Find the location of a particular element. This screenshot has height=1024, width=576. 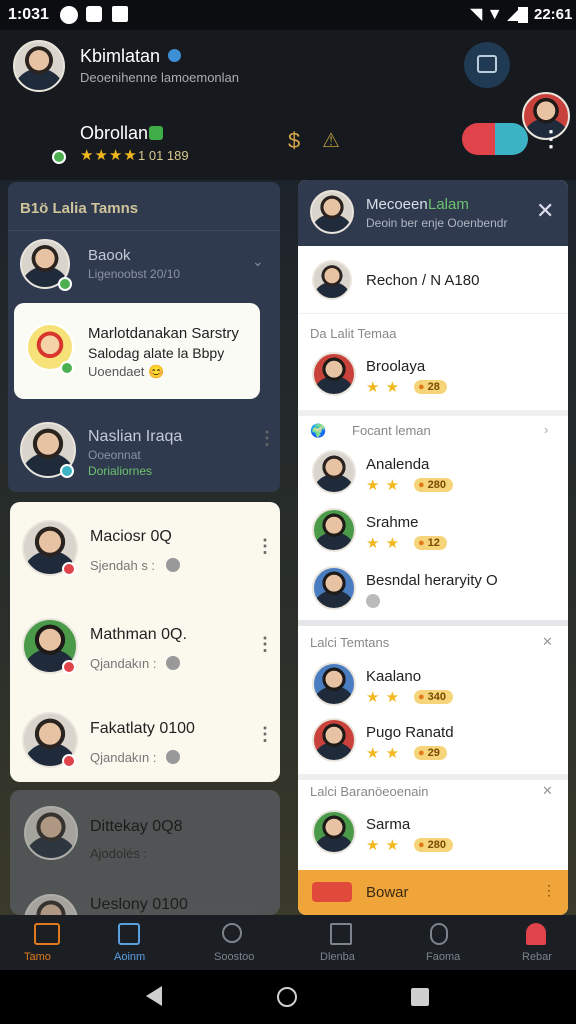

nav-item-search: Soostoo is located at coordinates (240, 942).